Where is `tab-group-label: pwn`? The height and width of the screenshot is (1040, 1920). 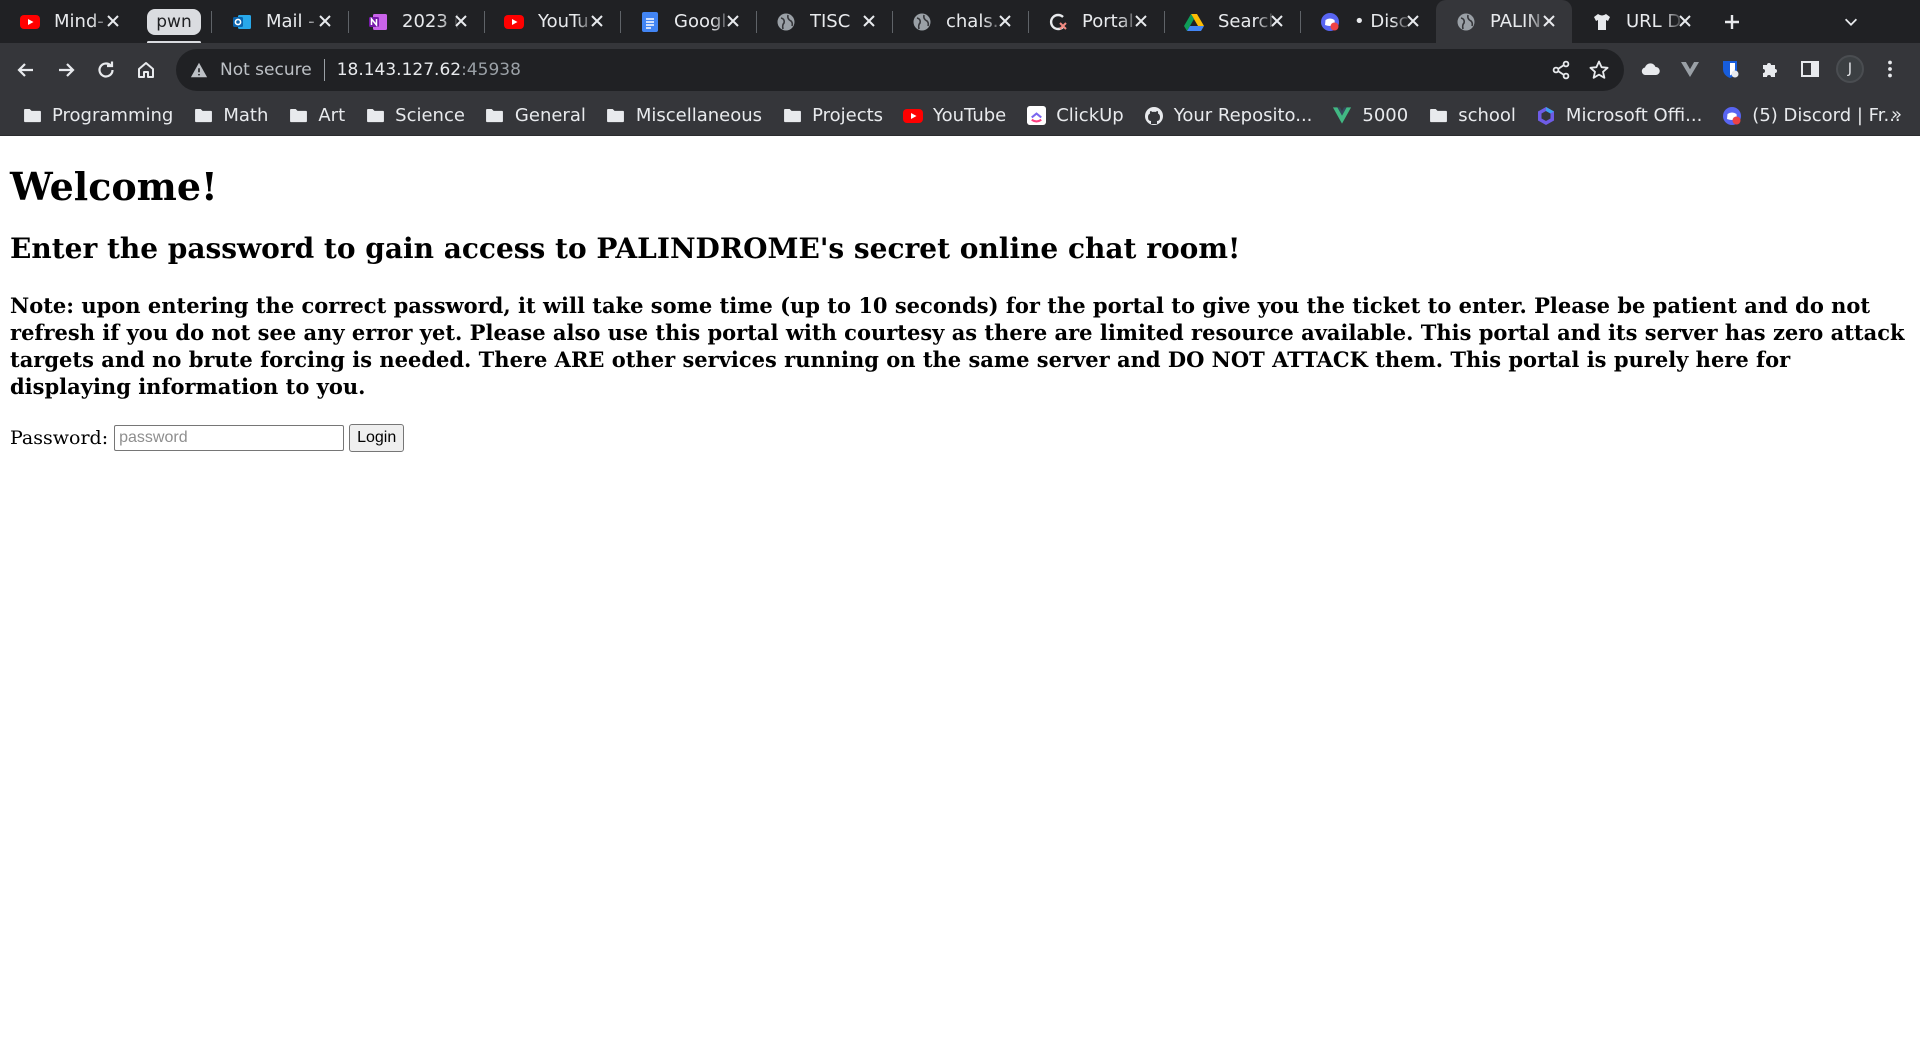
tab-group-label: pwn is located at coordinates (174, 26).